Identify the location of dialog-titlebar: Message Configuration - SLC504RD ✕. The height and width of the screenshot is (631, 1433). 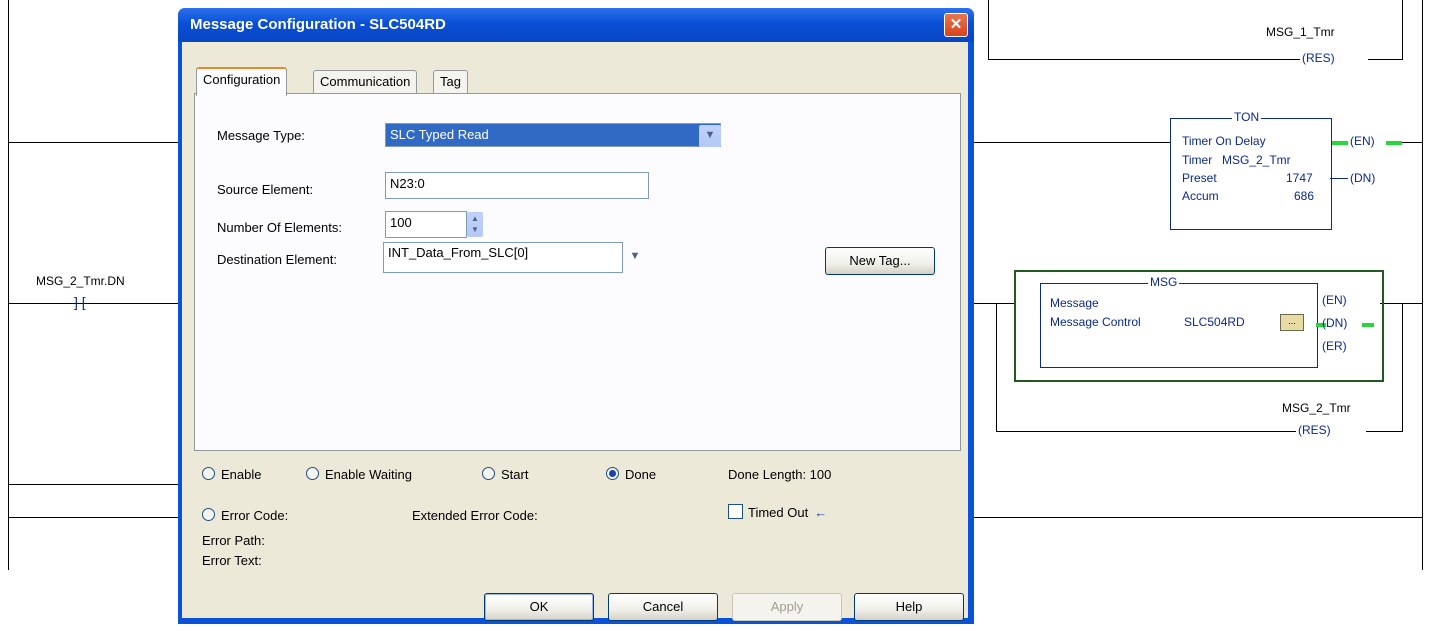
(576, 25).